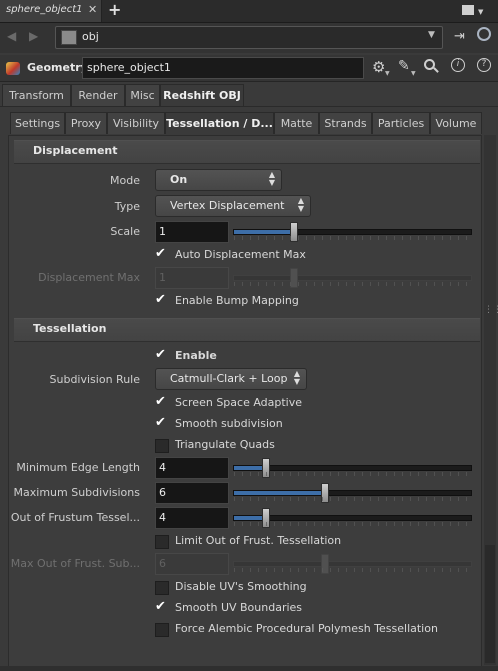 Image resolution: width=498 pixels, height=671 pixels. Describe the element at coordinates (352, 493) in the screenshot. I see `max-subdivisions-slider` at that location.